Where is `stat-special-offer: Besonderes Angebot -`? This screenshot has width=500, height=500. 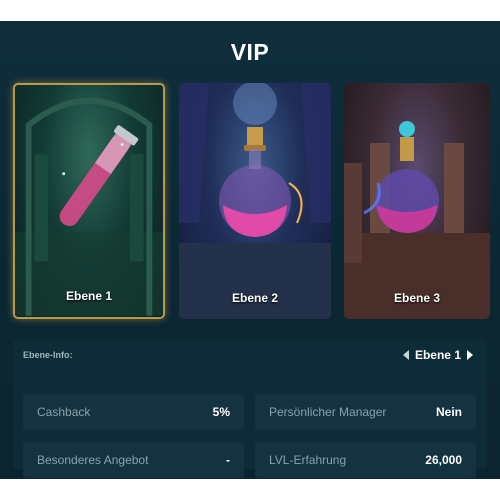
stat-special-offer: Besonderes Angebot - is located at coordinates (133, 460).